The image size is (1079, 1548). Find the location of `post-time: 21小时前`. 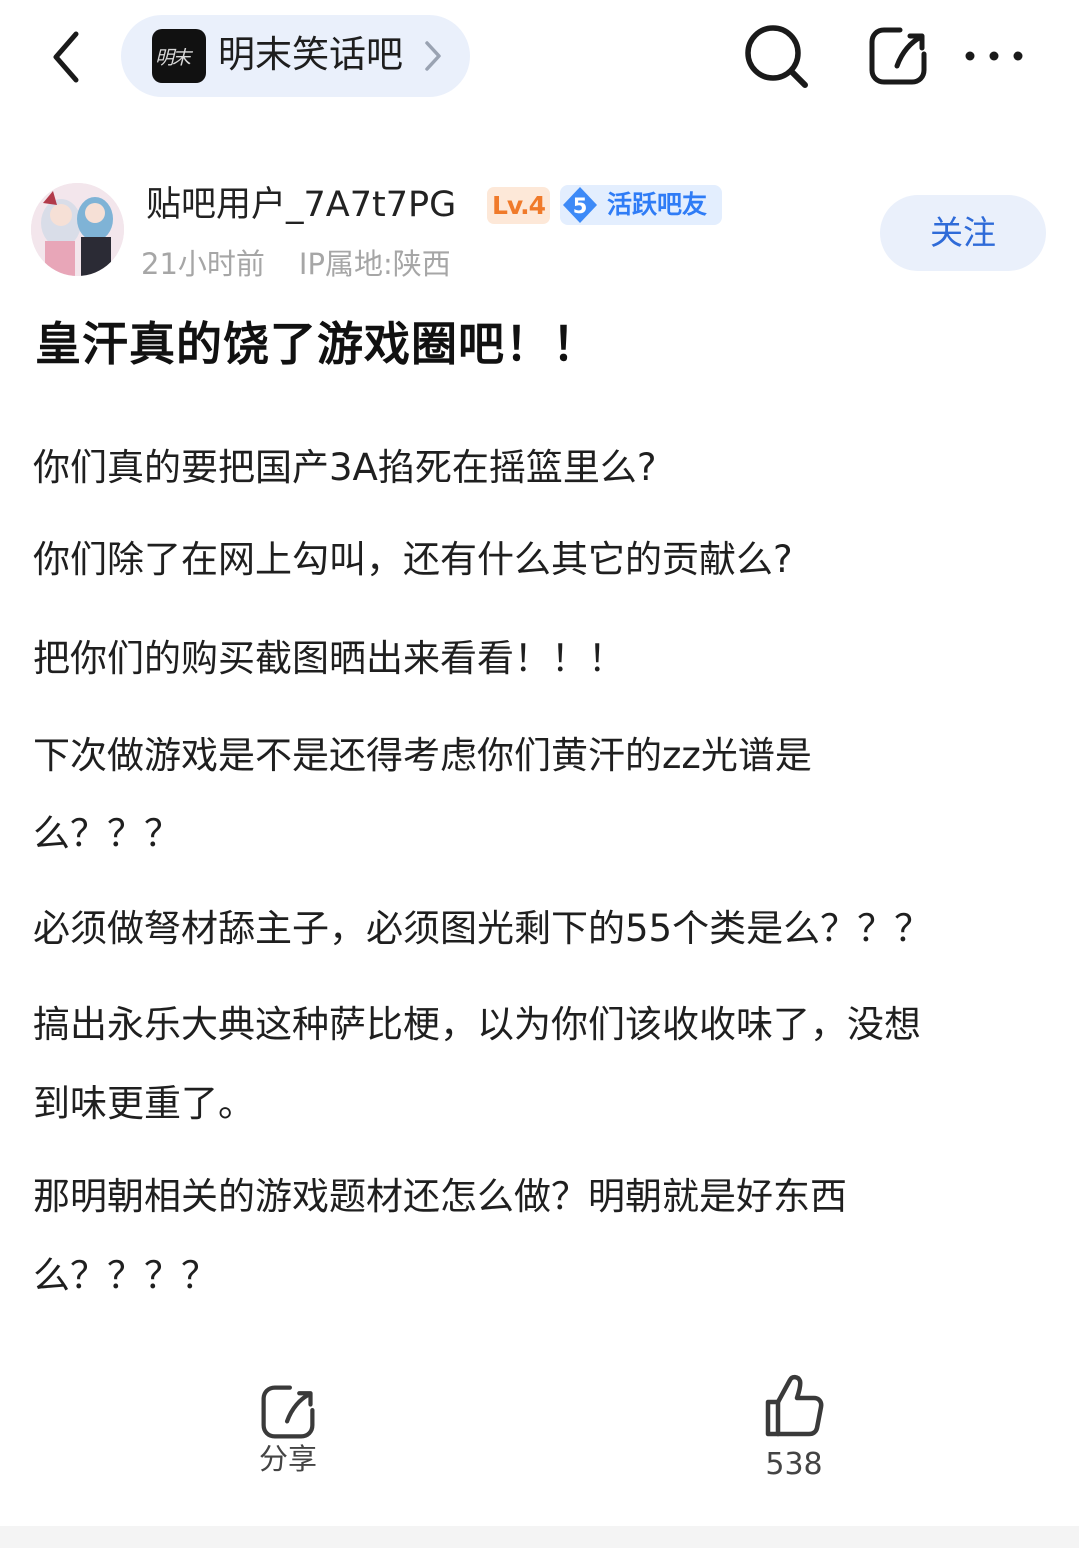

post-time: 21小时前 is located at coordinates (203, 264).